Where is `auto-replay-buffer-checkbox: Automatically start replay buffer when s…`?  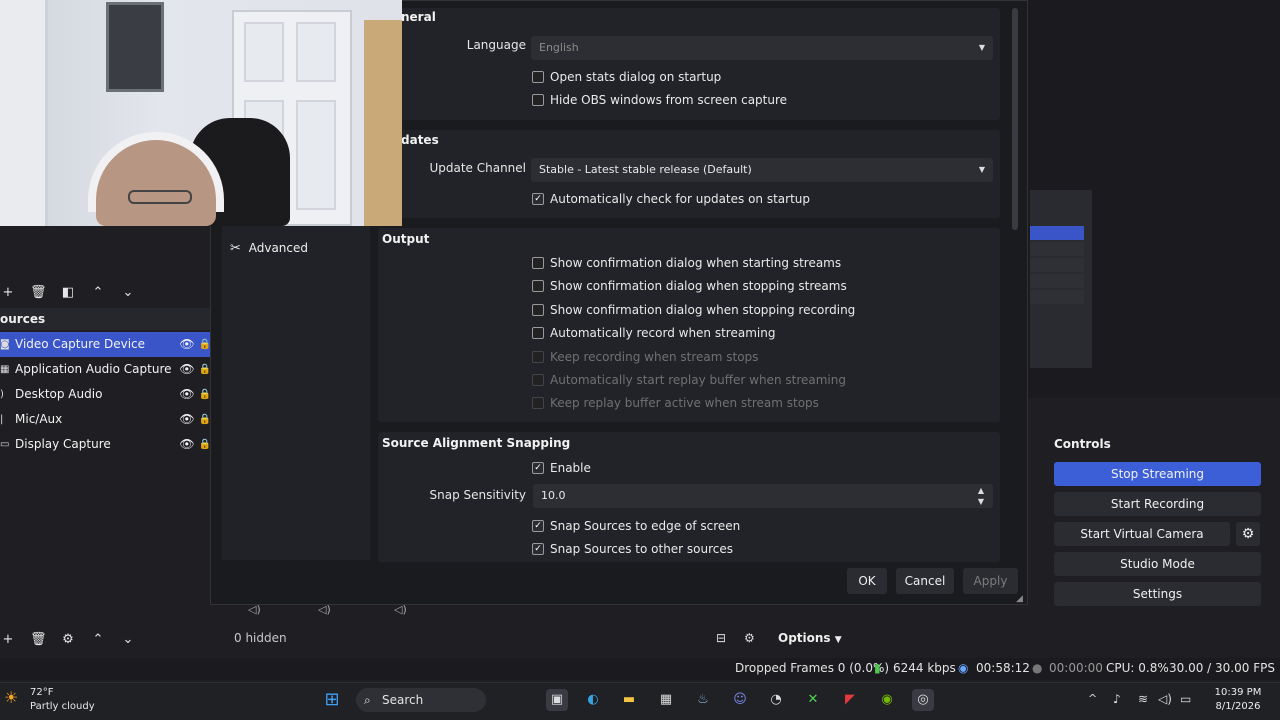
auto-replay-buffer-checkbox: Automatically start replay buffer when s… is located at coordinates (689, 380).